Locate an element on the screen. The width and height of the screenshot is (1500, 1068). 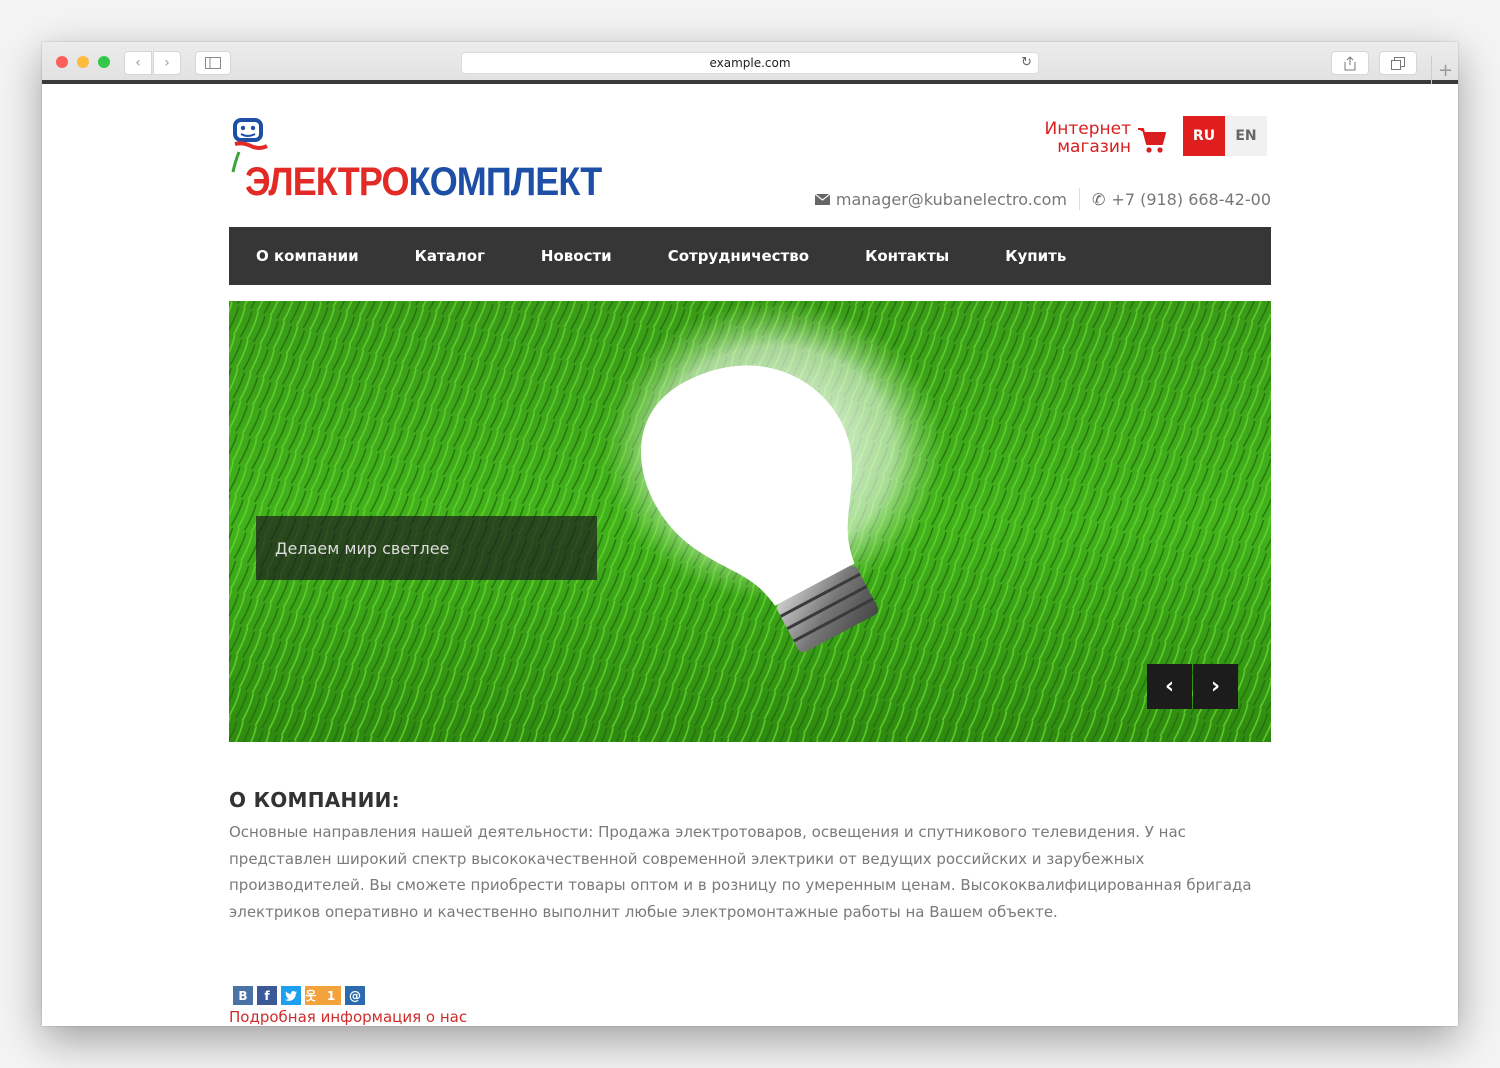
url-text: example.com is located at coordinates (750, 63).